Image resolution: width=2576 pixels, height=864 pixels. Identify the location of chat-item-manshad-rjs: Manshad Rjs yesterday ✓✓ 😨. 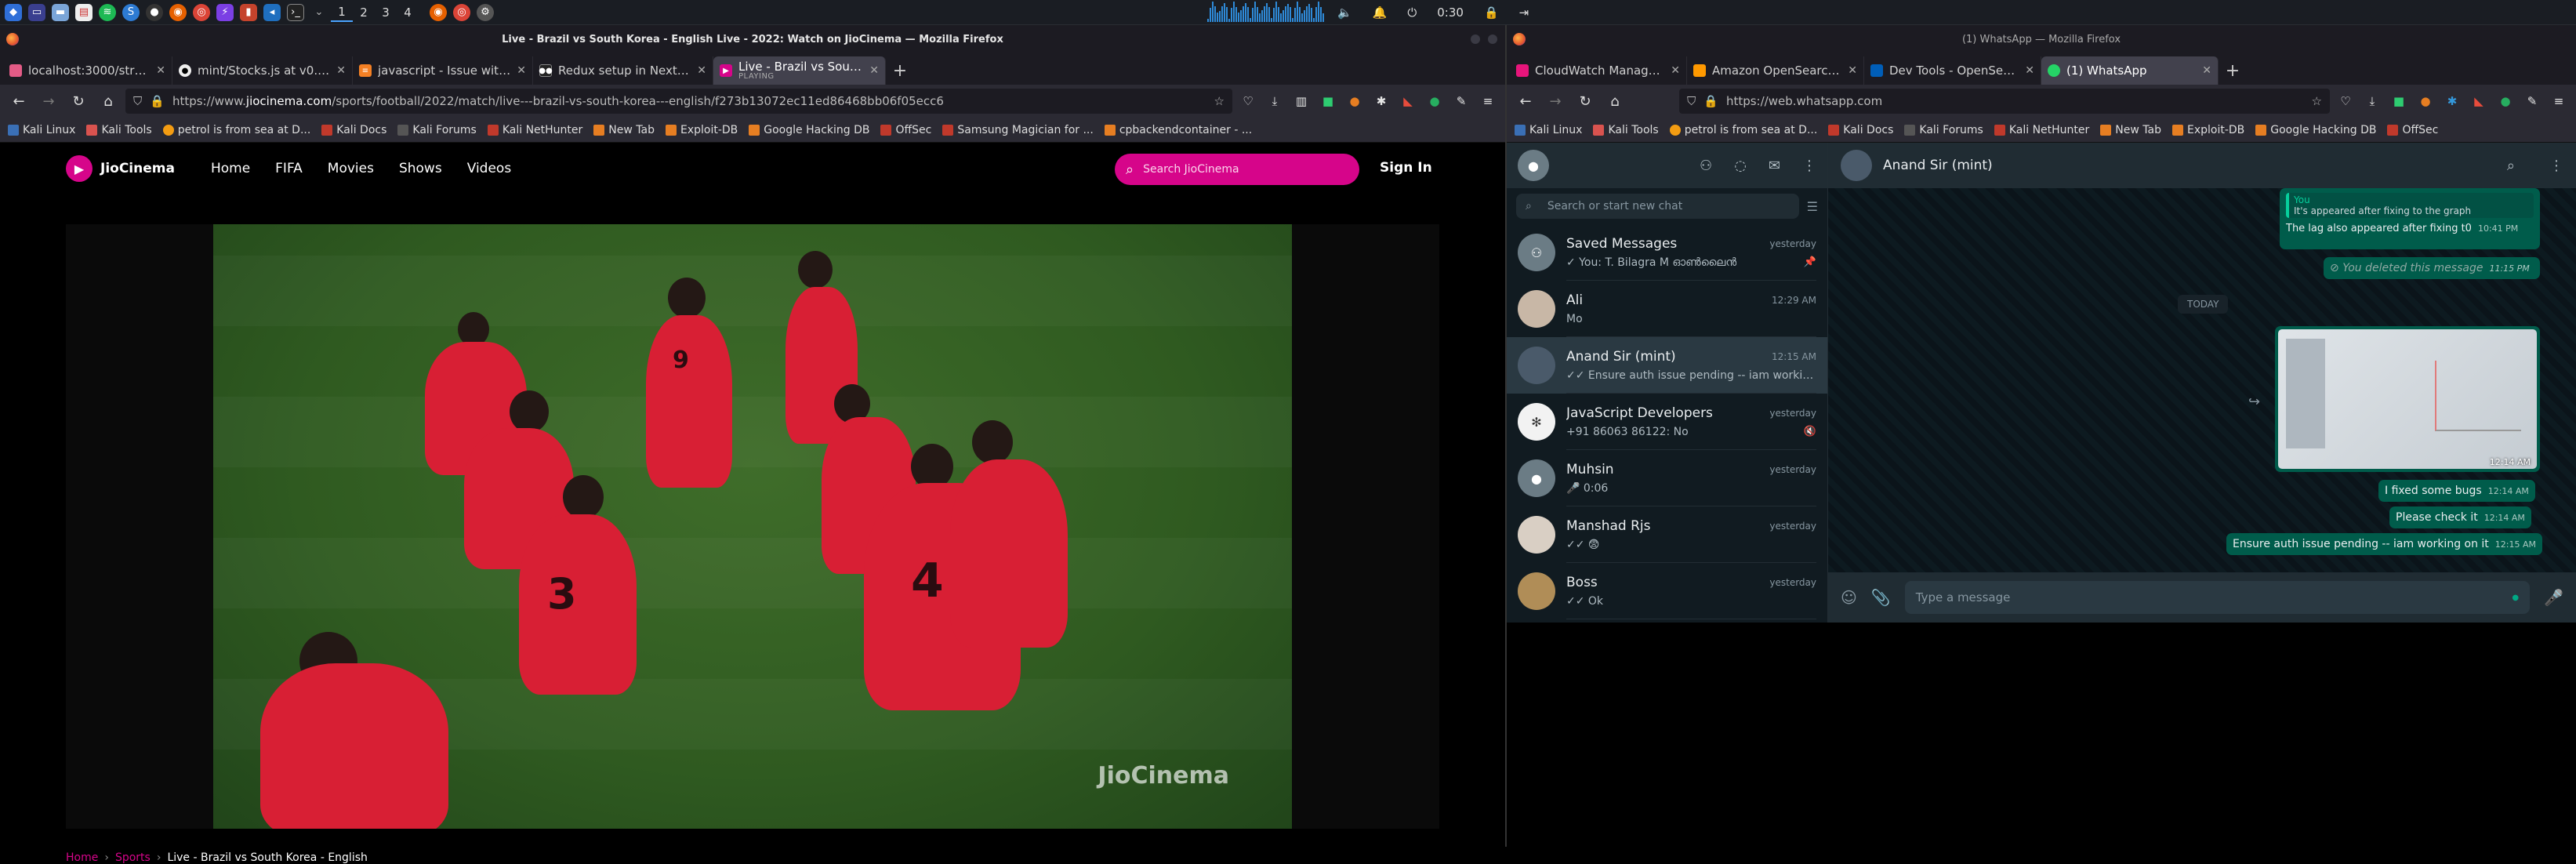
(1667, 534).